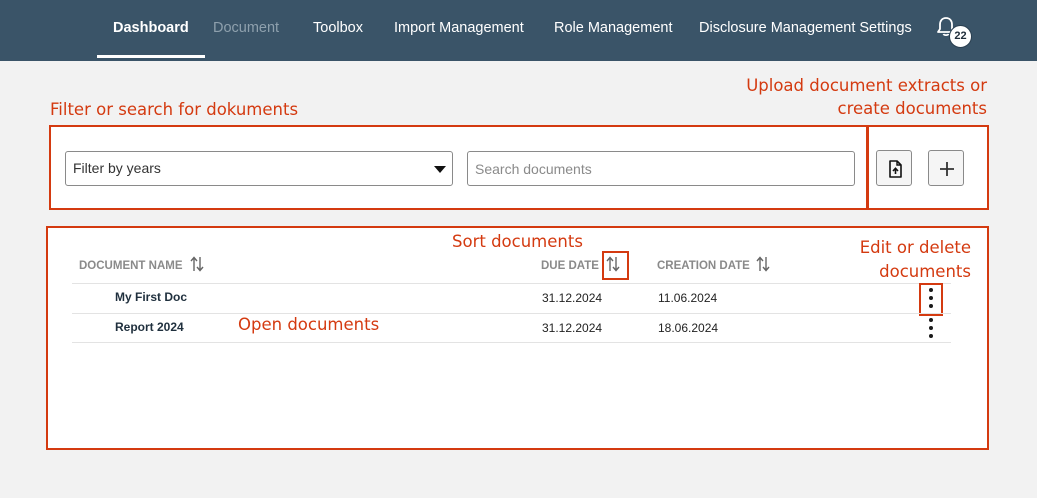 The image size is (1037, 498). I want to click on notification-count-badge: 22, so click(960, 36).